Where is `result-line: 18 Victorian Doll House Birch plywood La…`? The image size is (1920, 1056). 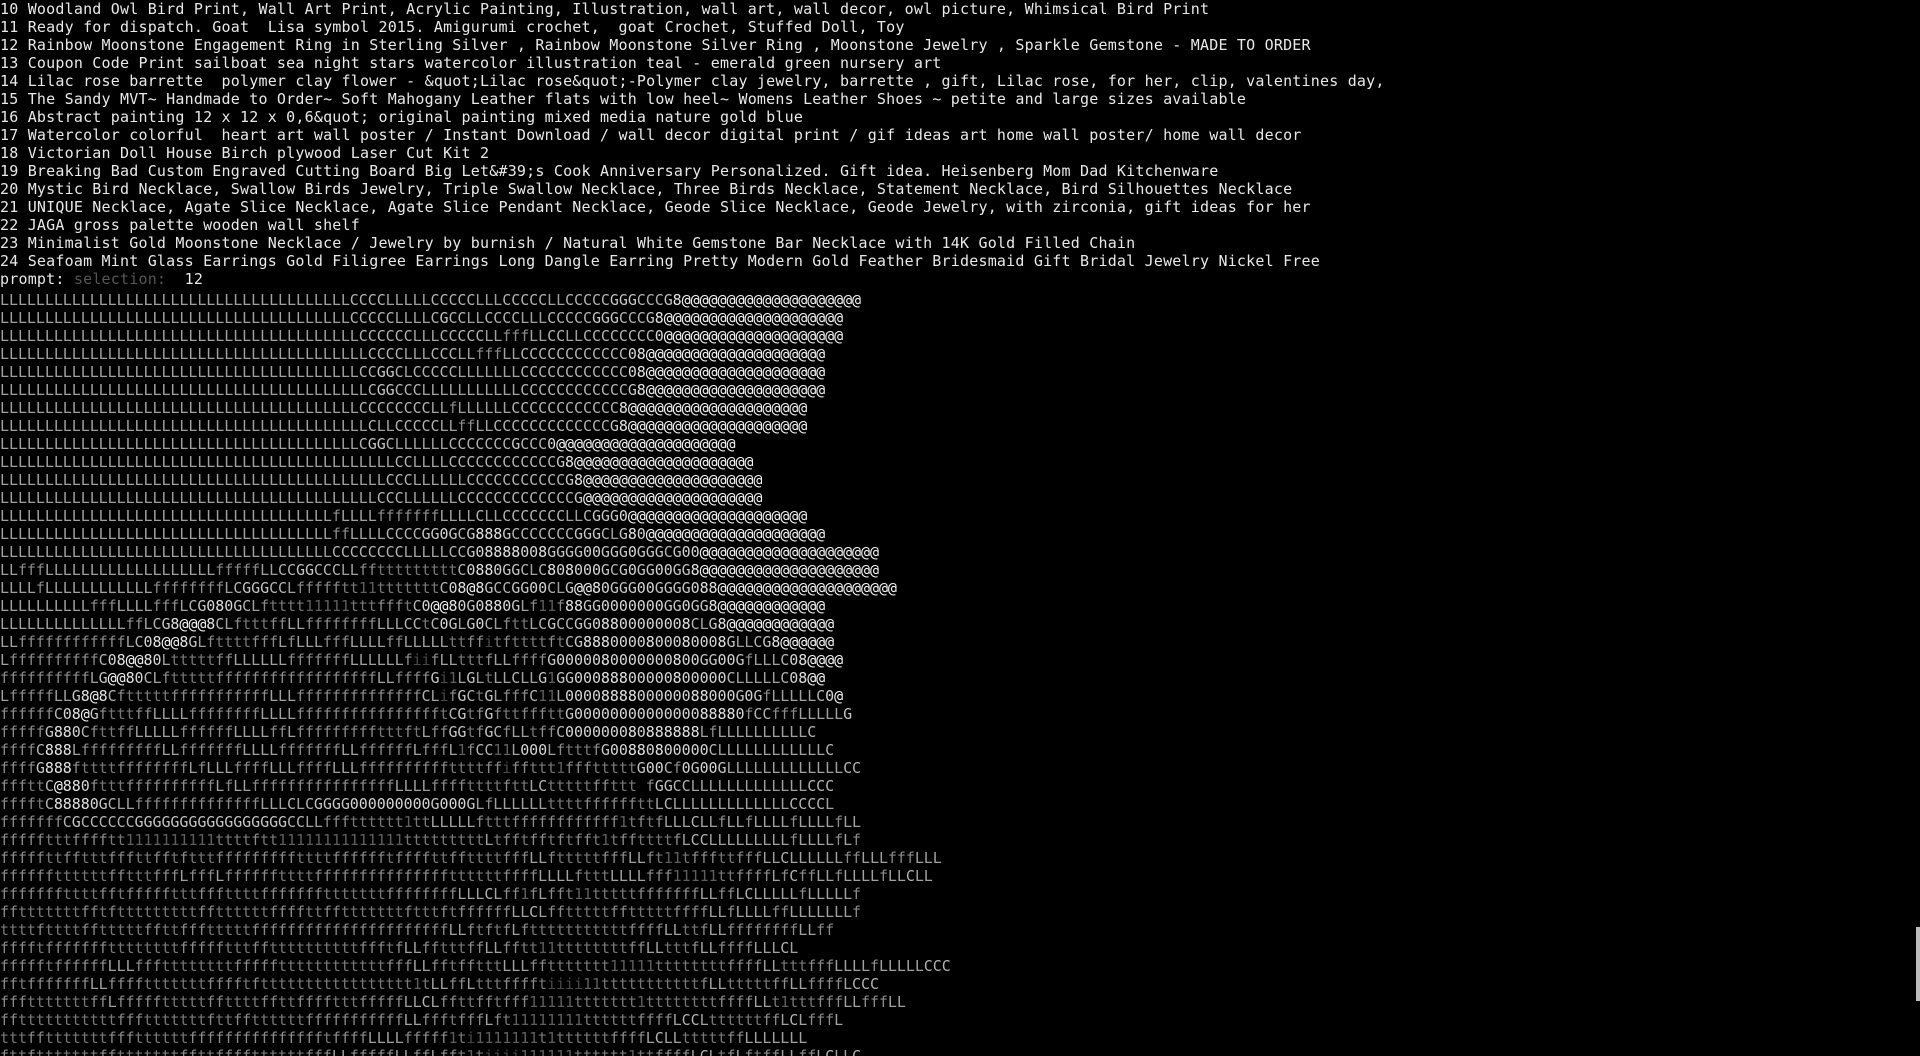
result-line: 18 Victorian Doll House Birch plywood La… is located at coordinates (245, 153).